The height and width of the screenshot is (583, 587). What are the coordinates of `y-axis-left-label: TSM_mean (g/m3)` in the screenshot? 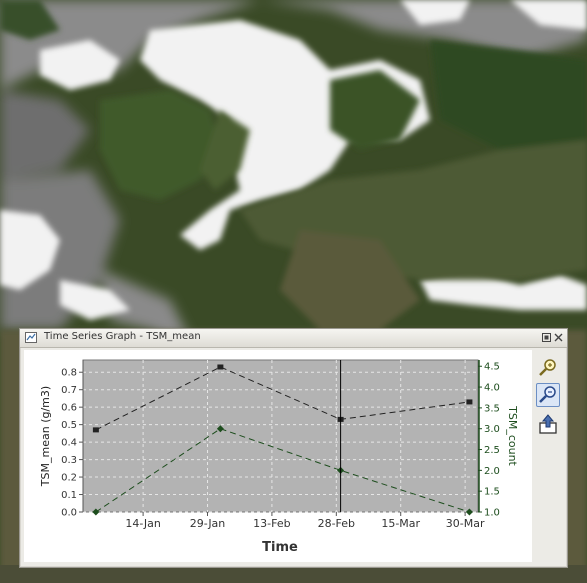 It's located at (45, 436).